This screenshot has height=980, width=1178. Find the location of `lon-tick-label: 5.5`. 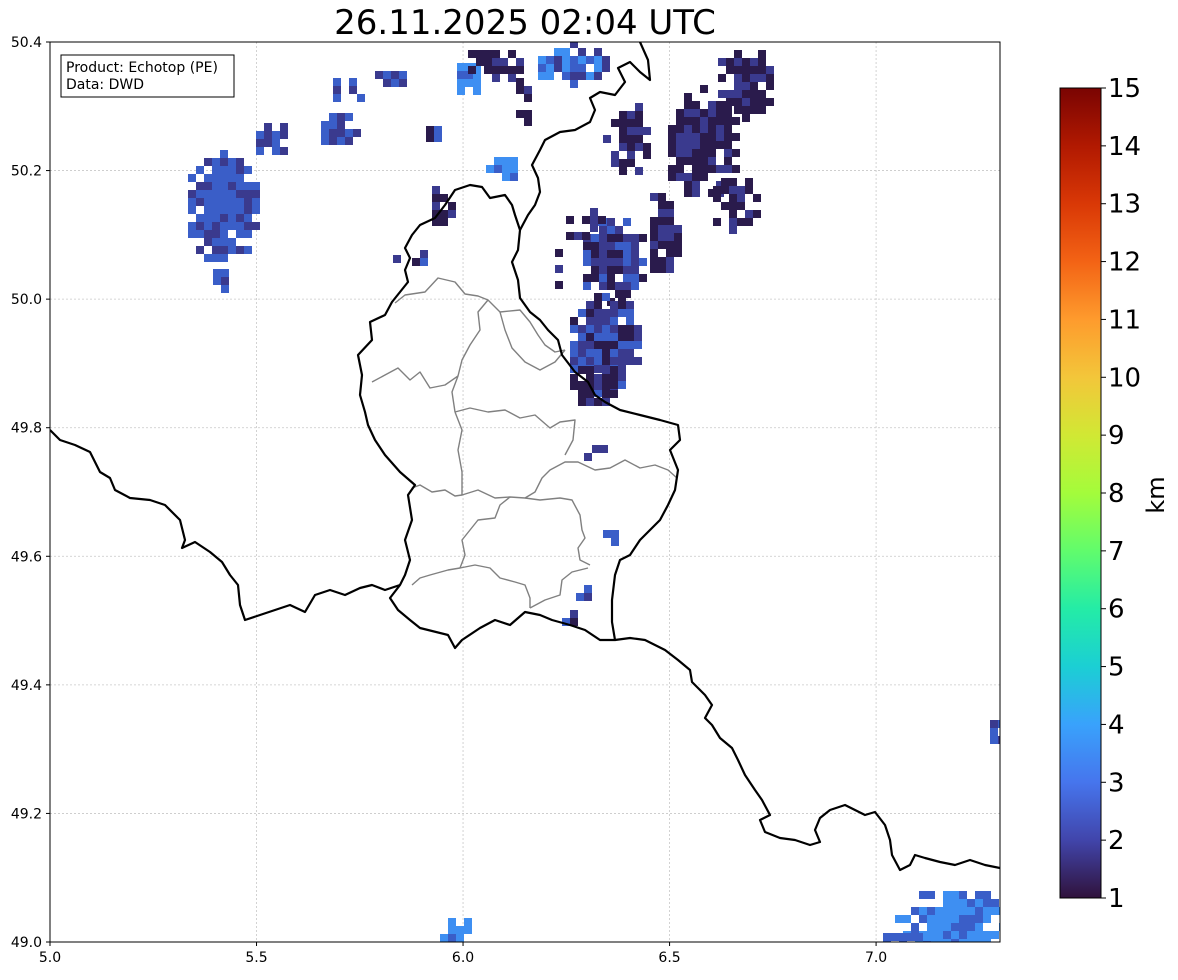

lon-tick-label: 5.5 is located at coordinates (256, 958).